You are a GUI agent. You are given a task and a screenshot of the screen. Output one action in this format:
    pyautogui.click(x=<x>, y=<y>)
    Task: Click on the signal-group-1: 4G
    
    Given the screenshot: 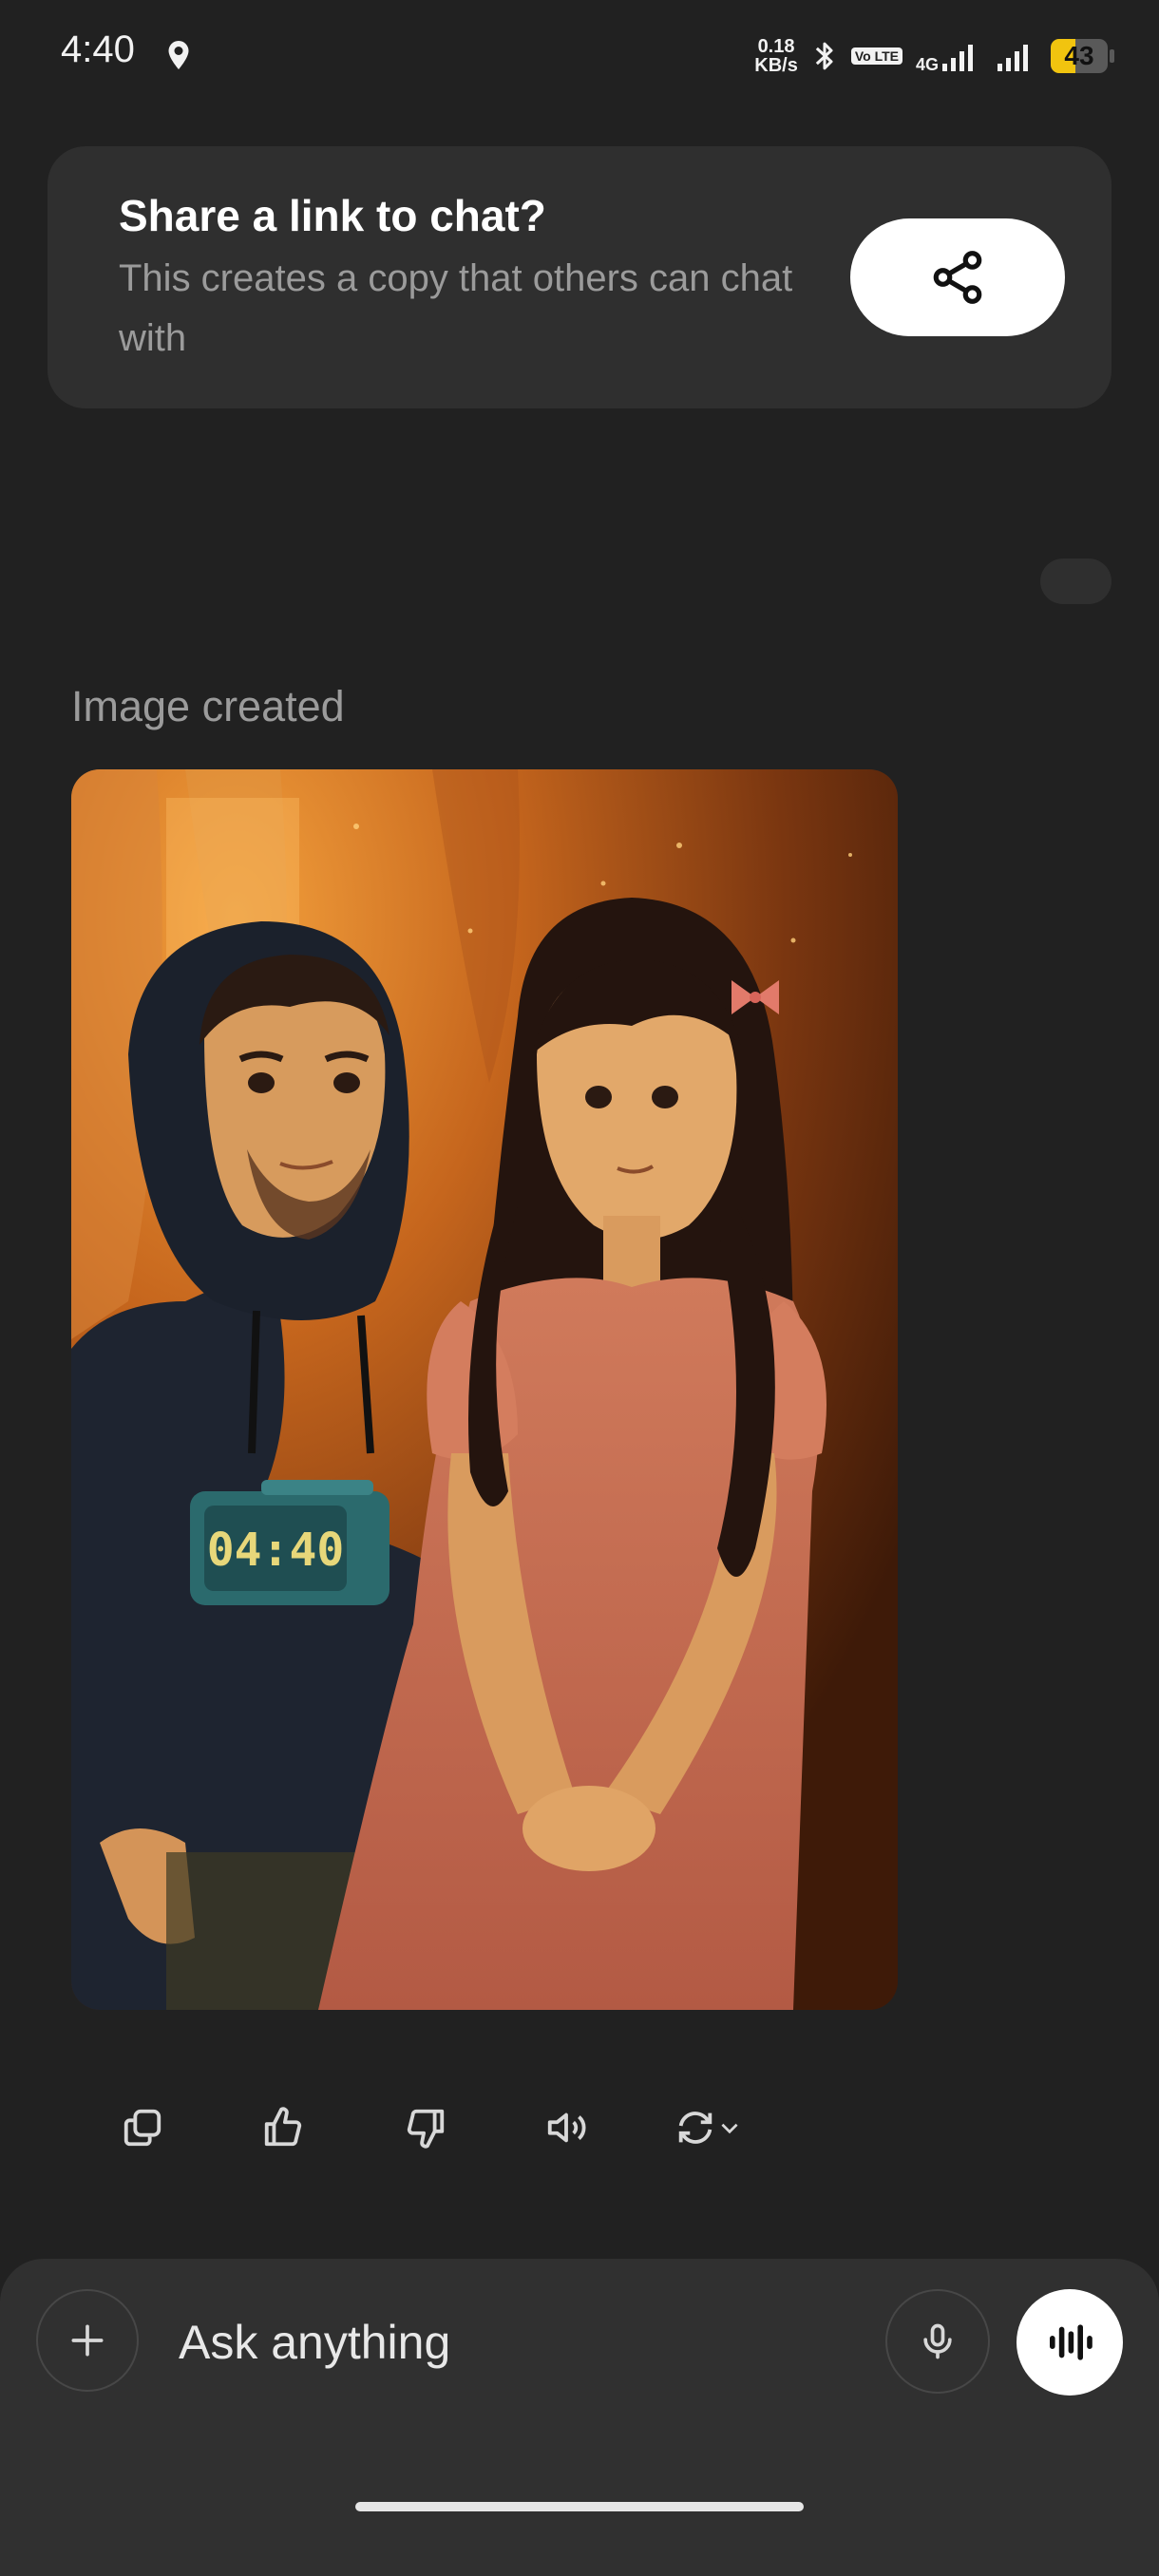 What is the action you would take?
    pyautogui.click(x=949, y=56)
    